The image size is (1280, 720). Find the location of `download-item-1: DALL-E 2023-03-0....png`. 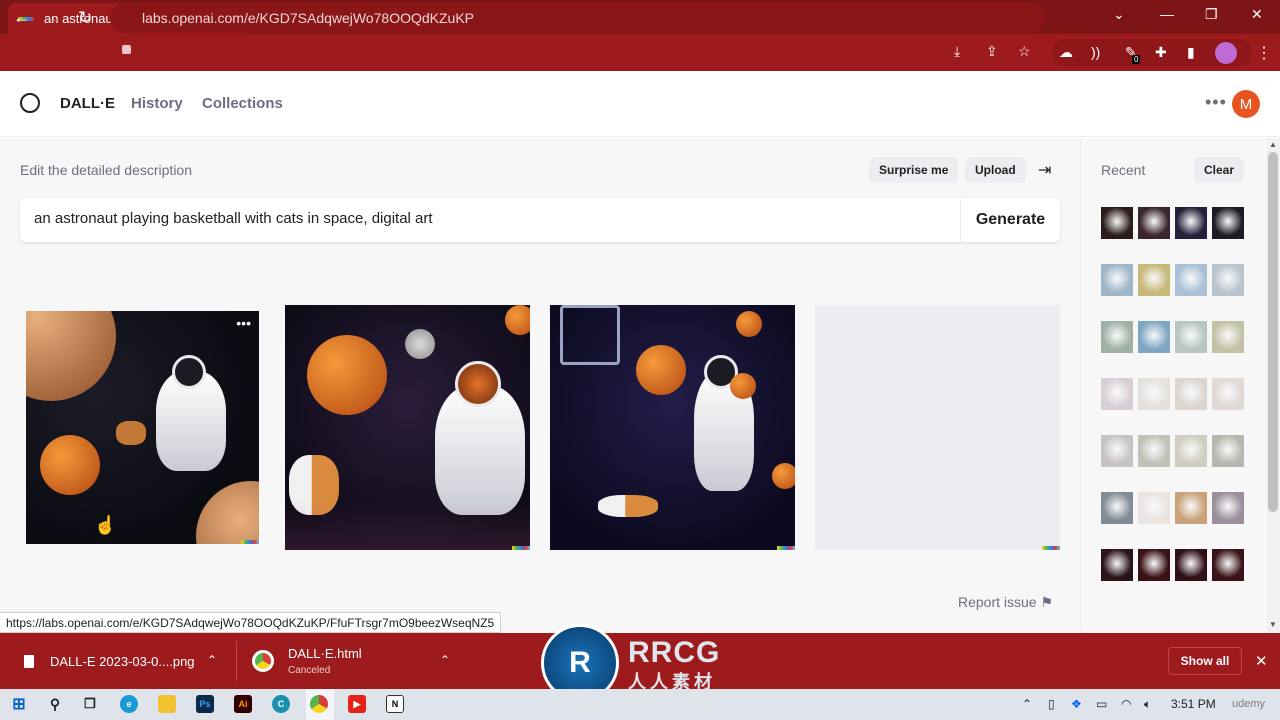

download-item-1: DALL-E 2023-03-0....png is located at coordinates (109, 661).